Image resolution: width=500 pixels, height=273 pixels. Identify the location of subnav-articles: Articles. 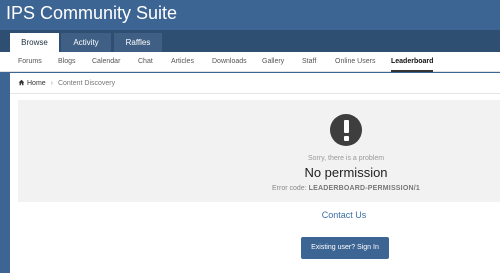
(182, 62).